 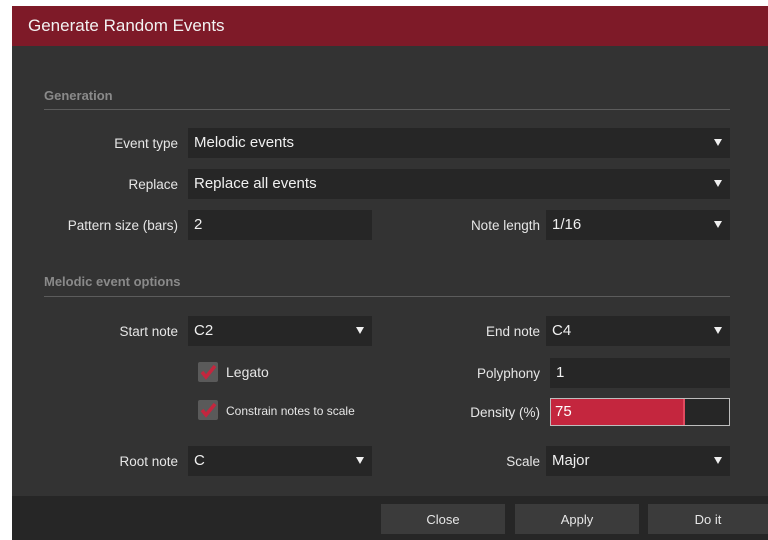 What do you see at coordinates (562, 330) in the screenshot?
I see `end-note-value: C4` at bounding box center [562, 330].